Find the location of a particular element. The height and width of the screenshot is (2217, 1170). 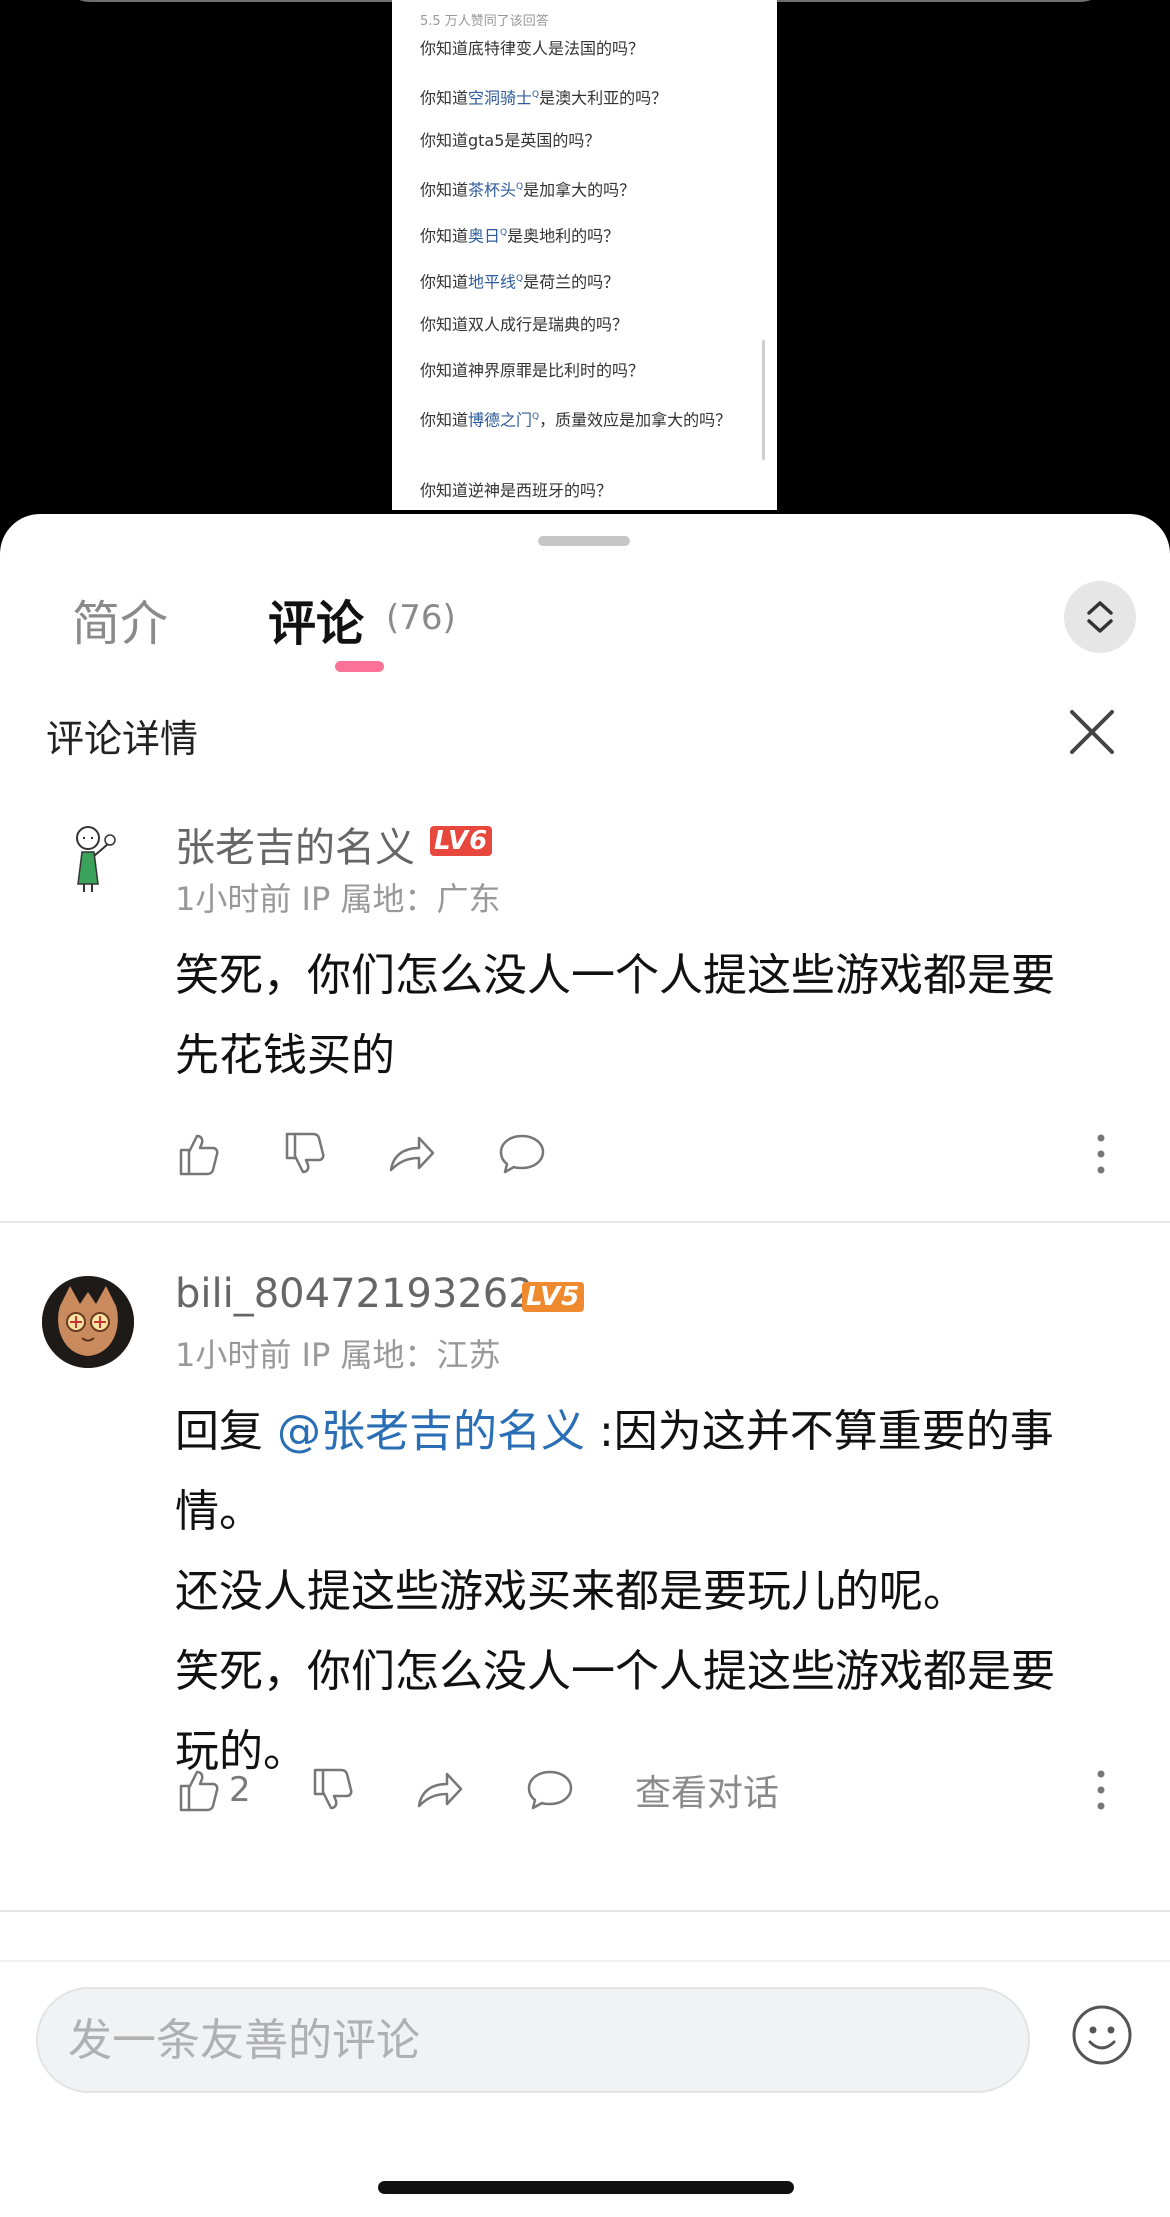

tab-comments: 评论 is located at coordinates (316, 619).